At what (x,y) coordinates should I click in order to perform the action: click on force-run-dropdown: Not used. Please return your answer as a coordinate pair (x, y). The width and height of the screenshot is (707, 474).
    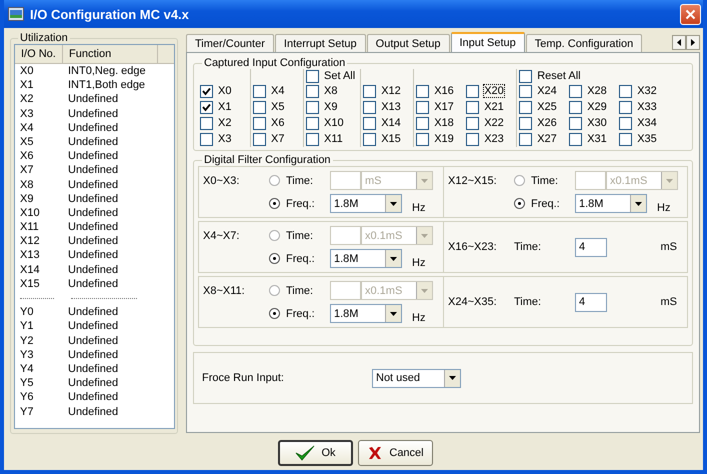
    Looking at the image, I should click on (416, 378).